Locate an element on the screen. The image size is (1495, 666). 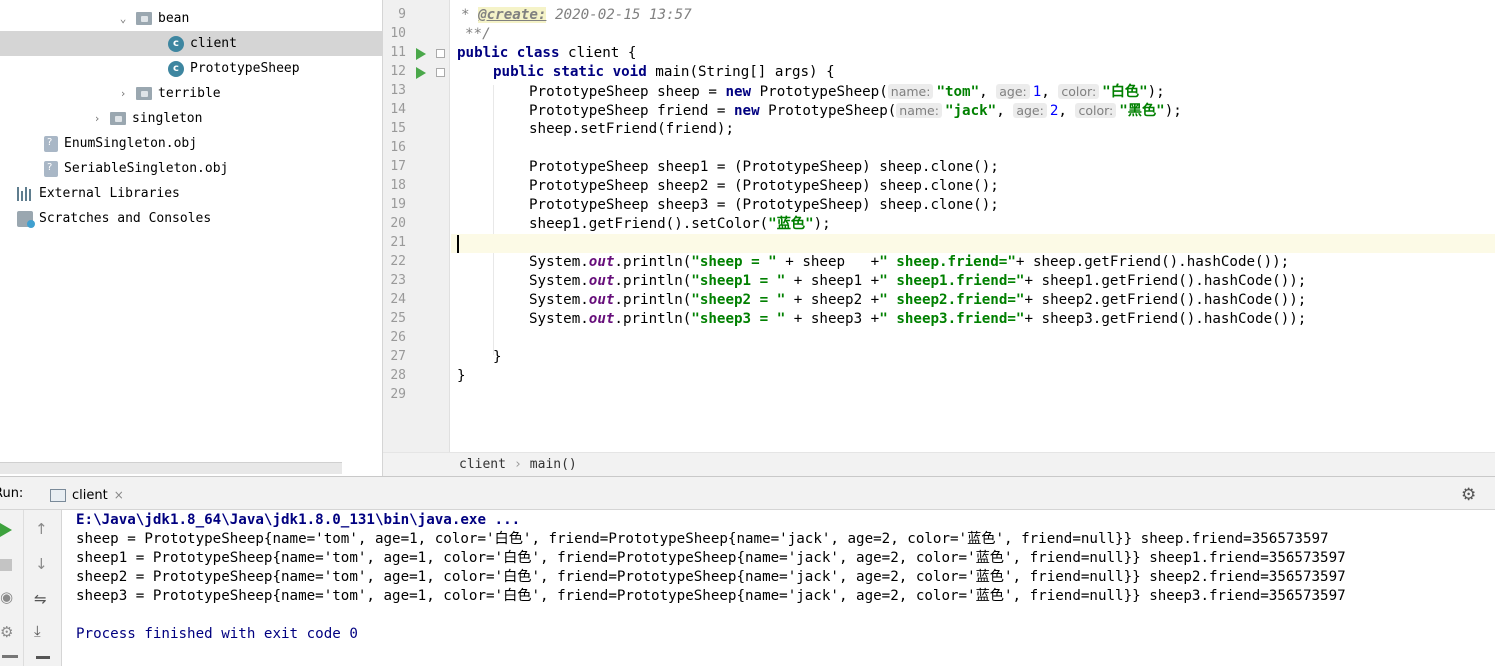
tree-item-seriablesingleton-obj: SeriableSingleton.obj is located at coordinates (191, 168).